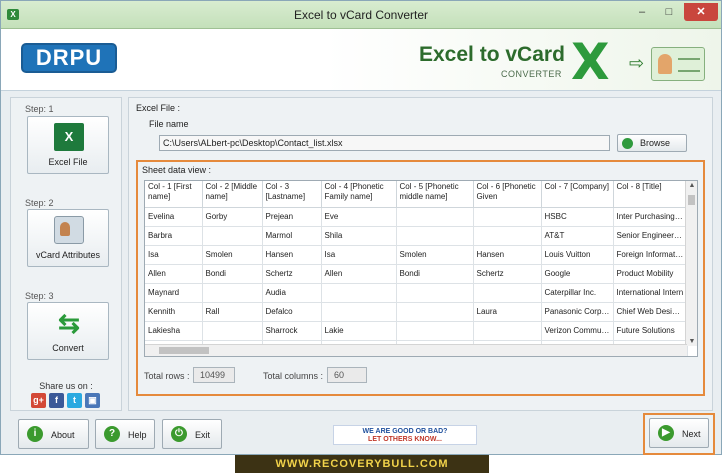  I want to click on header-banner: DRPU Excel to vCard CONVERTER X ⇨, so click(361, 60).